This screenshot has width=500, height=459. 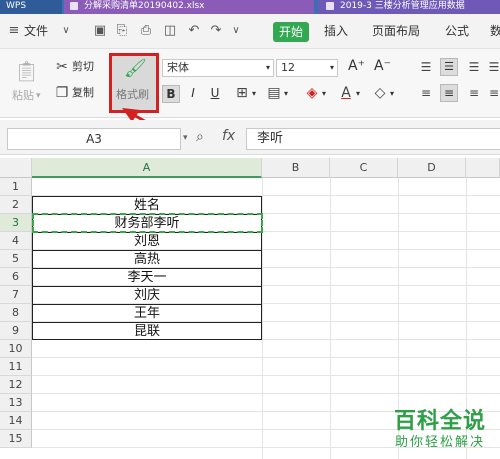 I want to click on column-header-a: A, so click(x=147, y=168).